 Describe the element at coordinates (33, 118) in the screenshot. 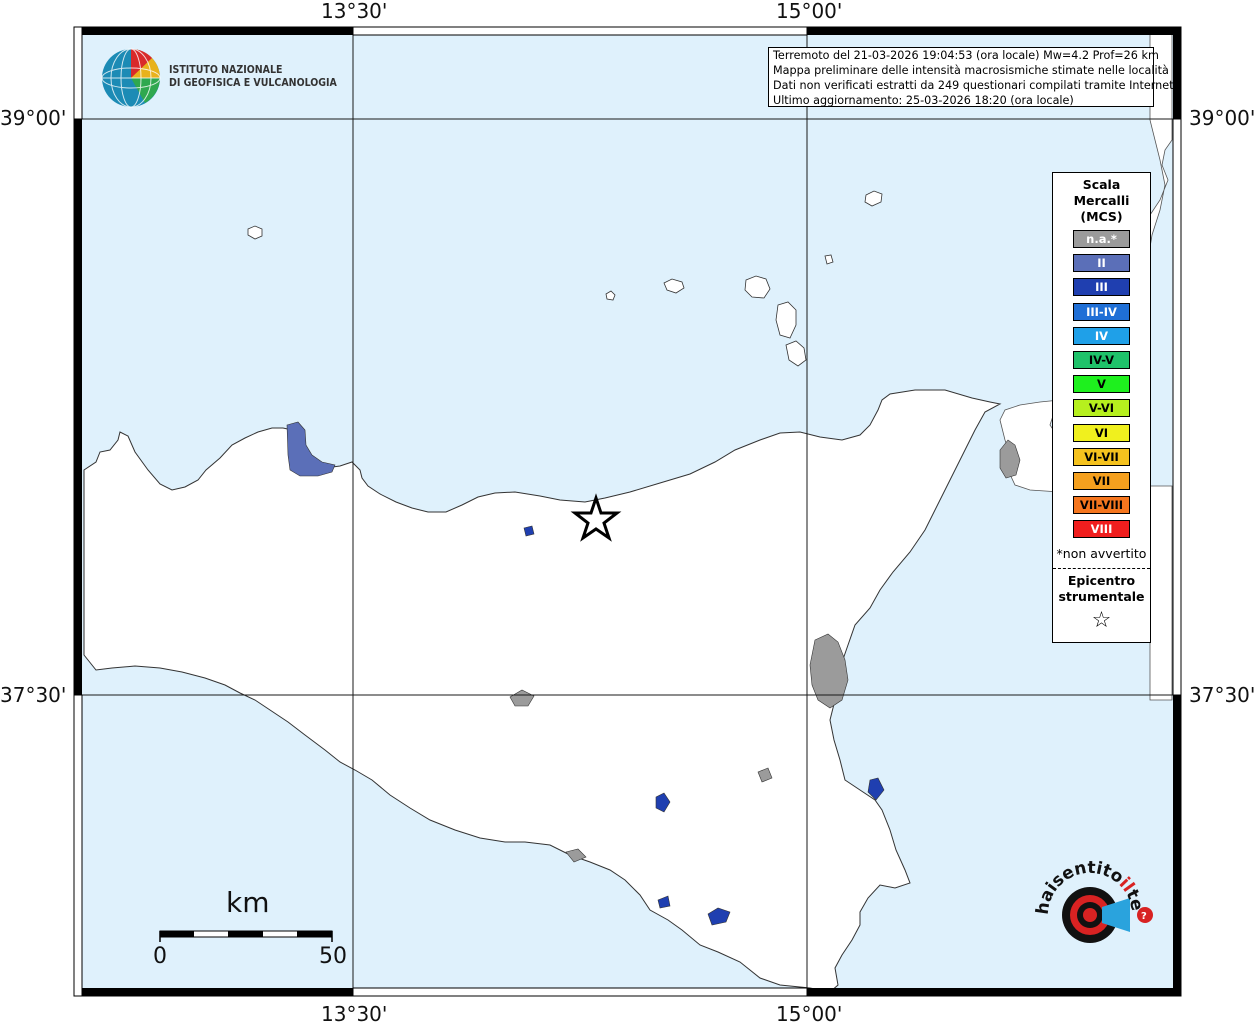

I see `lat-label-left-1: 39°00'` at that location.